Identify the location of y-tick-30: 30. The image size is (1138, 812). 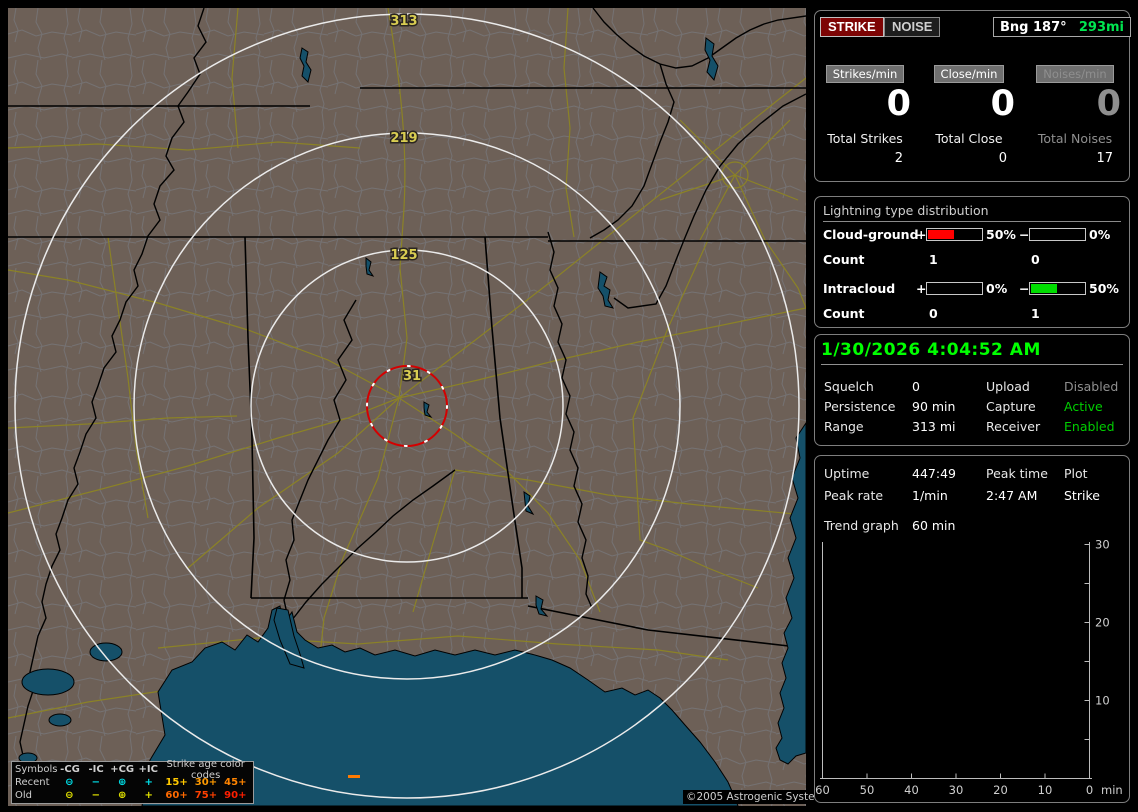
(1102, 545).